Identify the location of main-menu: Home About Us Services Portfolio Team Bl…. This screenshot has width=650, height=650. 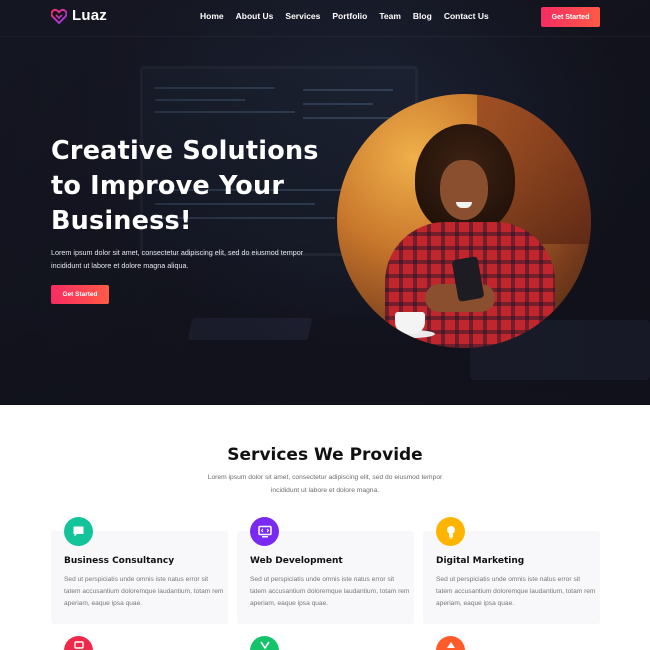
(344, 16).